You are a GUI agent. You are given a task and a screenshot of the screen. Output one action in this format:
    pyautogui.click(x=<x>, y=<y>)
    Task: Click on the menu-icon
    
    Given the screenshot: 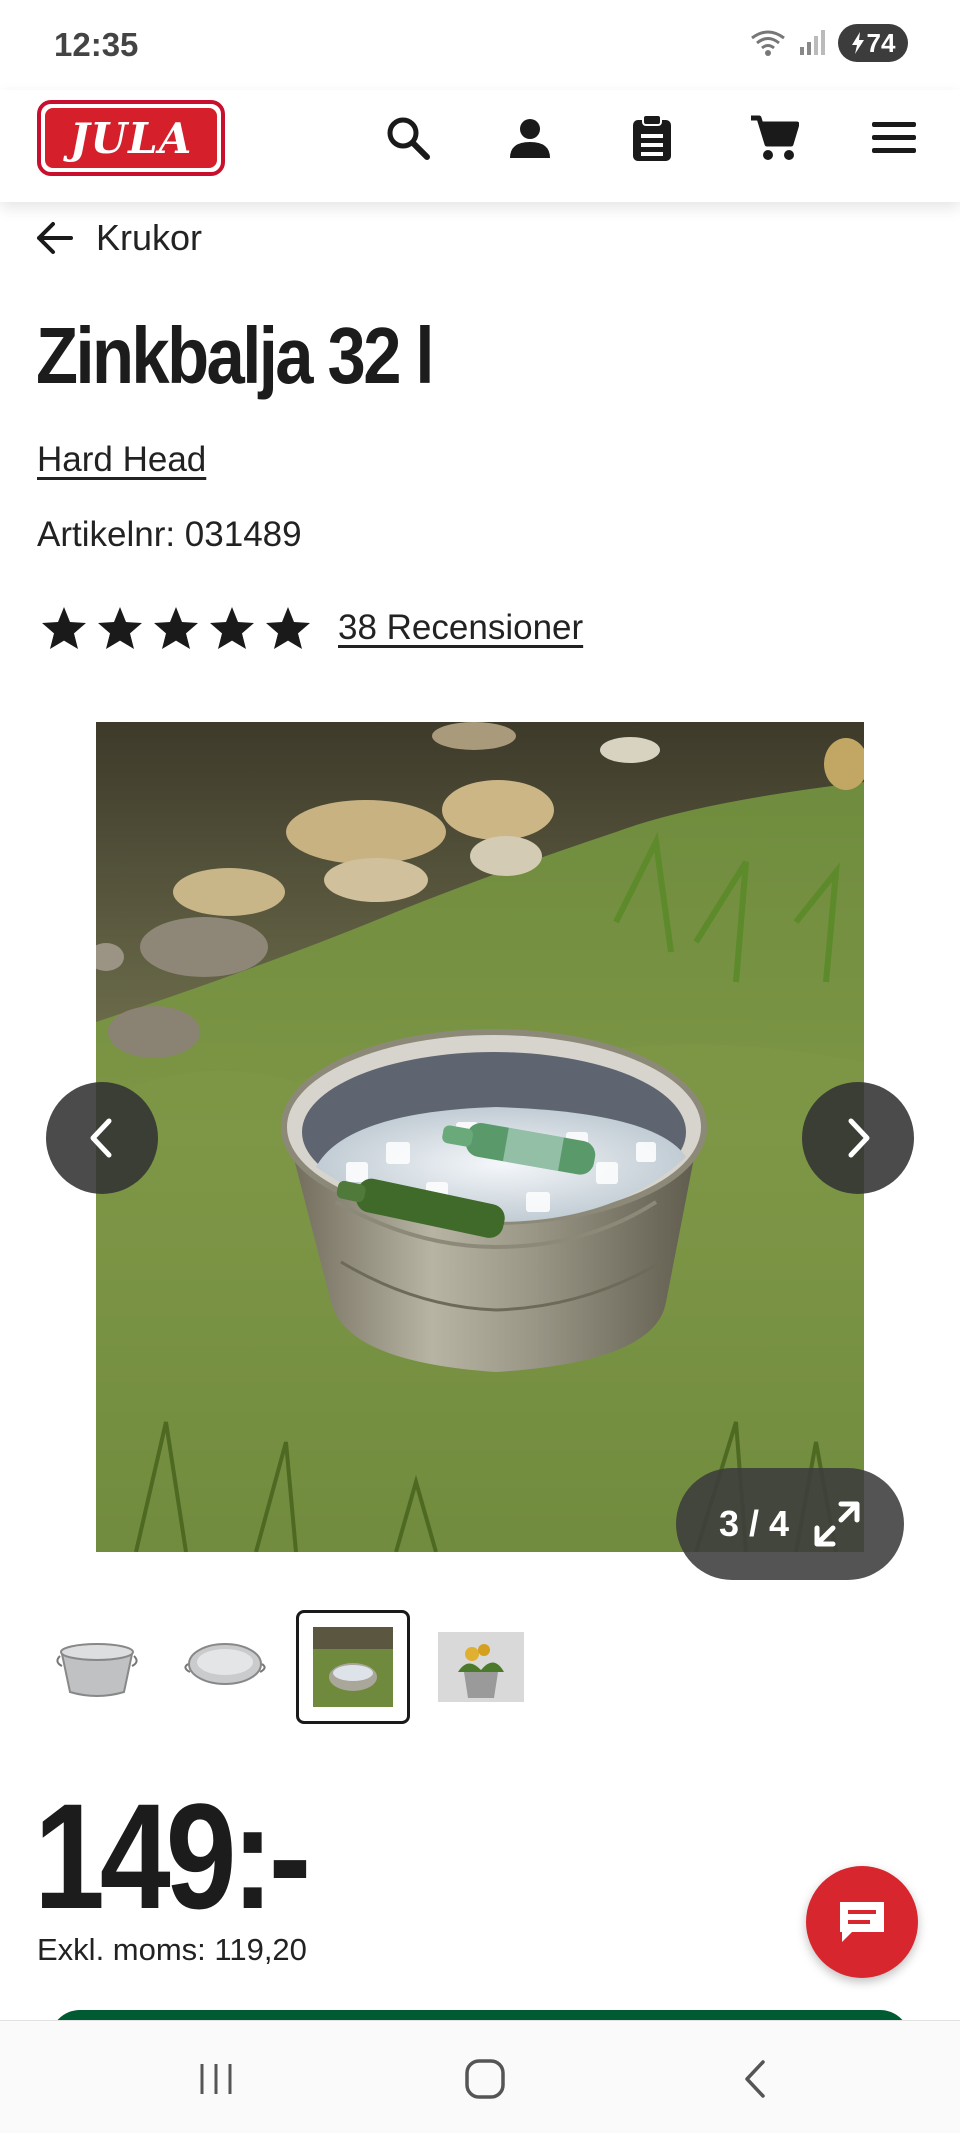 What is the action you would take?
    pyautogui.click(x=894, y=138)
    